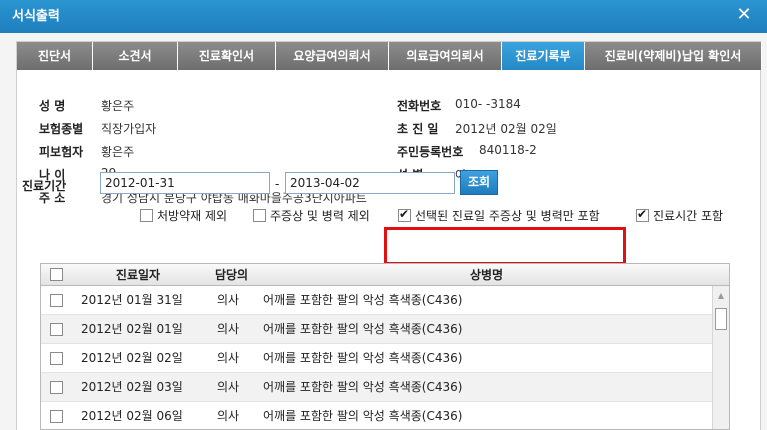  What do you see at coordinates (259, 215) in the screenshot?
I see `checkbox-exclude-symptoms` at bounding box center [259, 215].